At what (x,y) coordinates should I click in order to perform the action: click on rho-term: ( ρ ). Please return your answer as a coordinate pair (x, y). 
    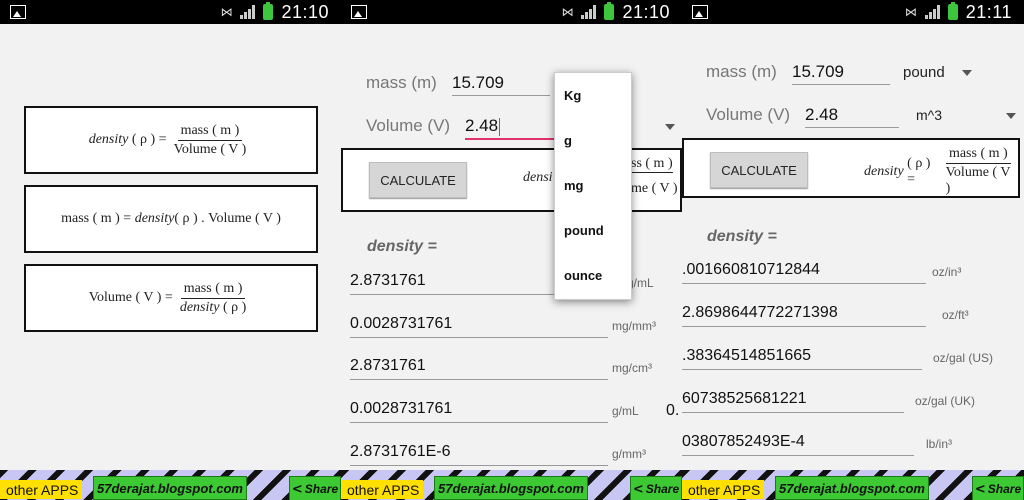
    Looking at the image, I should click on (233, 307).